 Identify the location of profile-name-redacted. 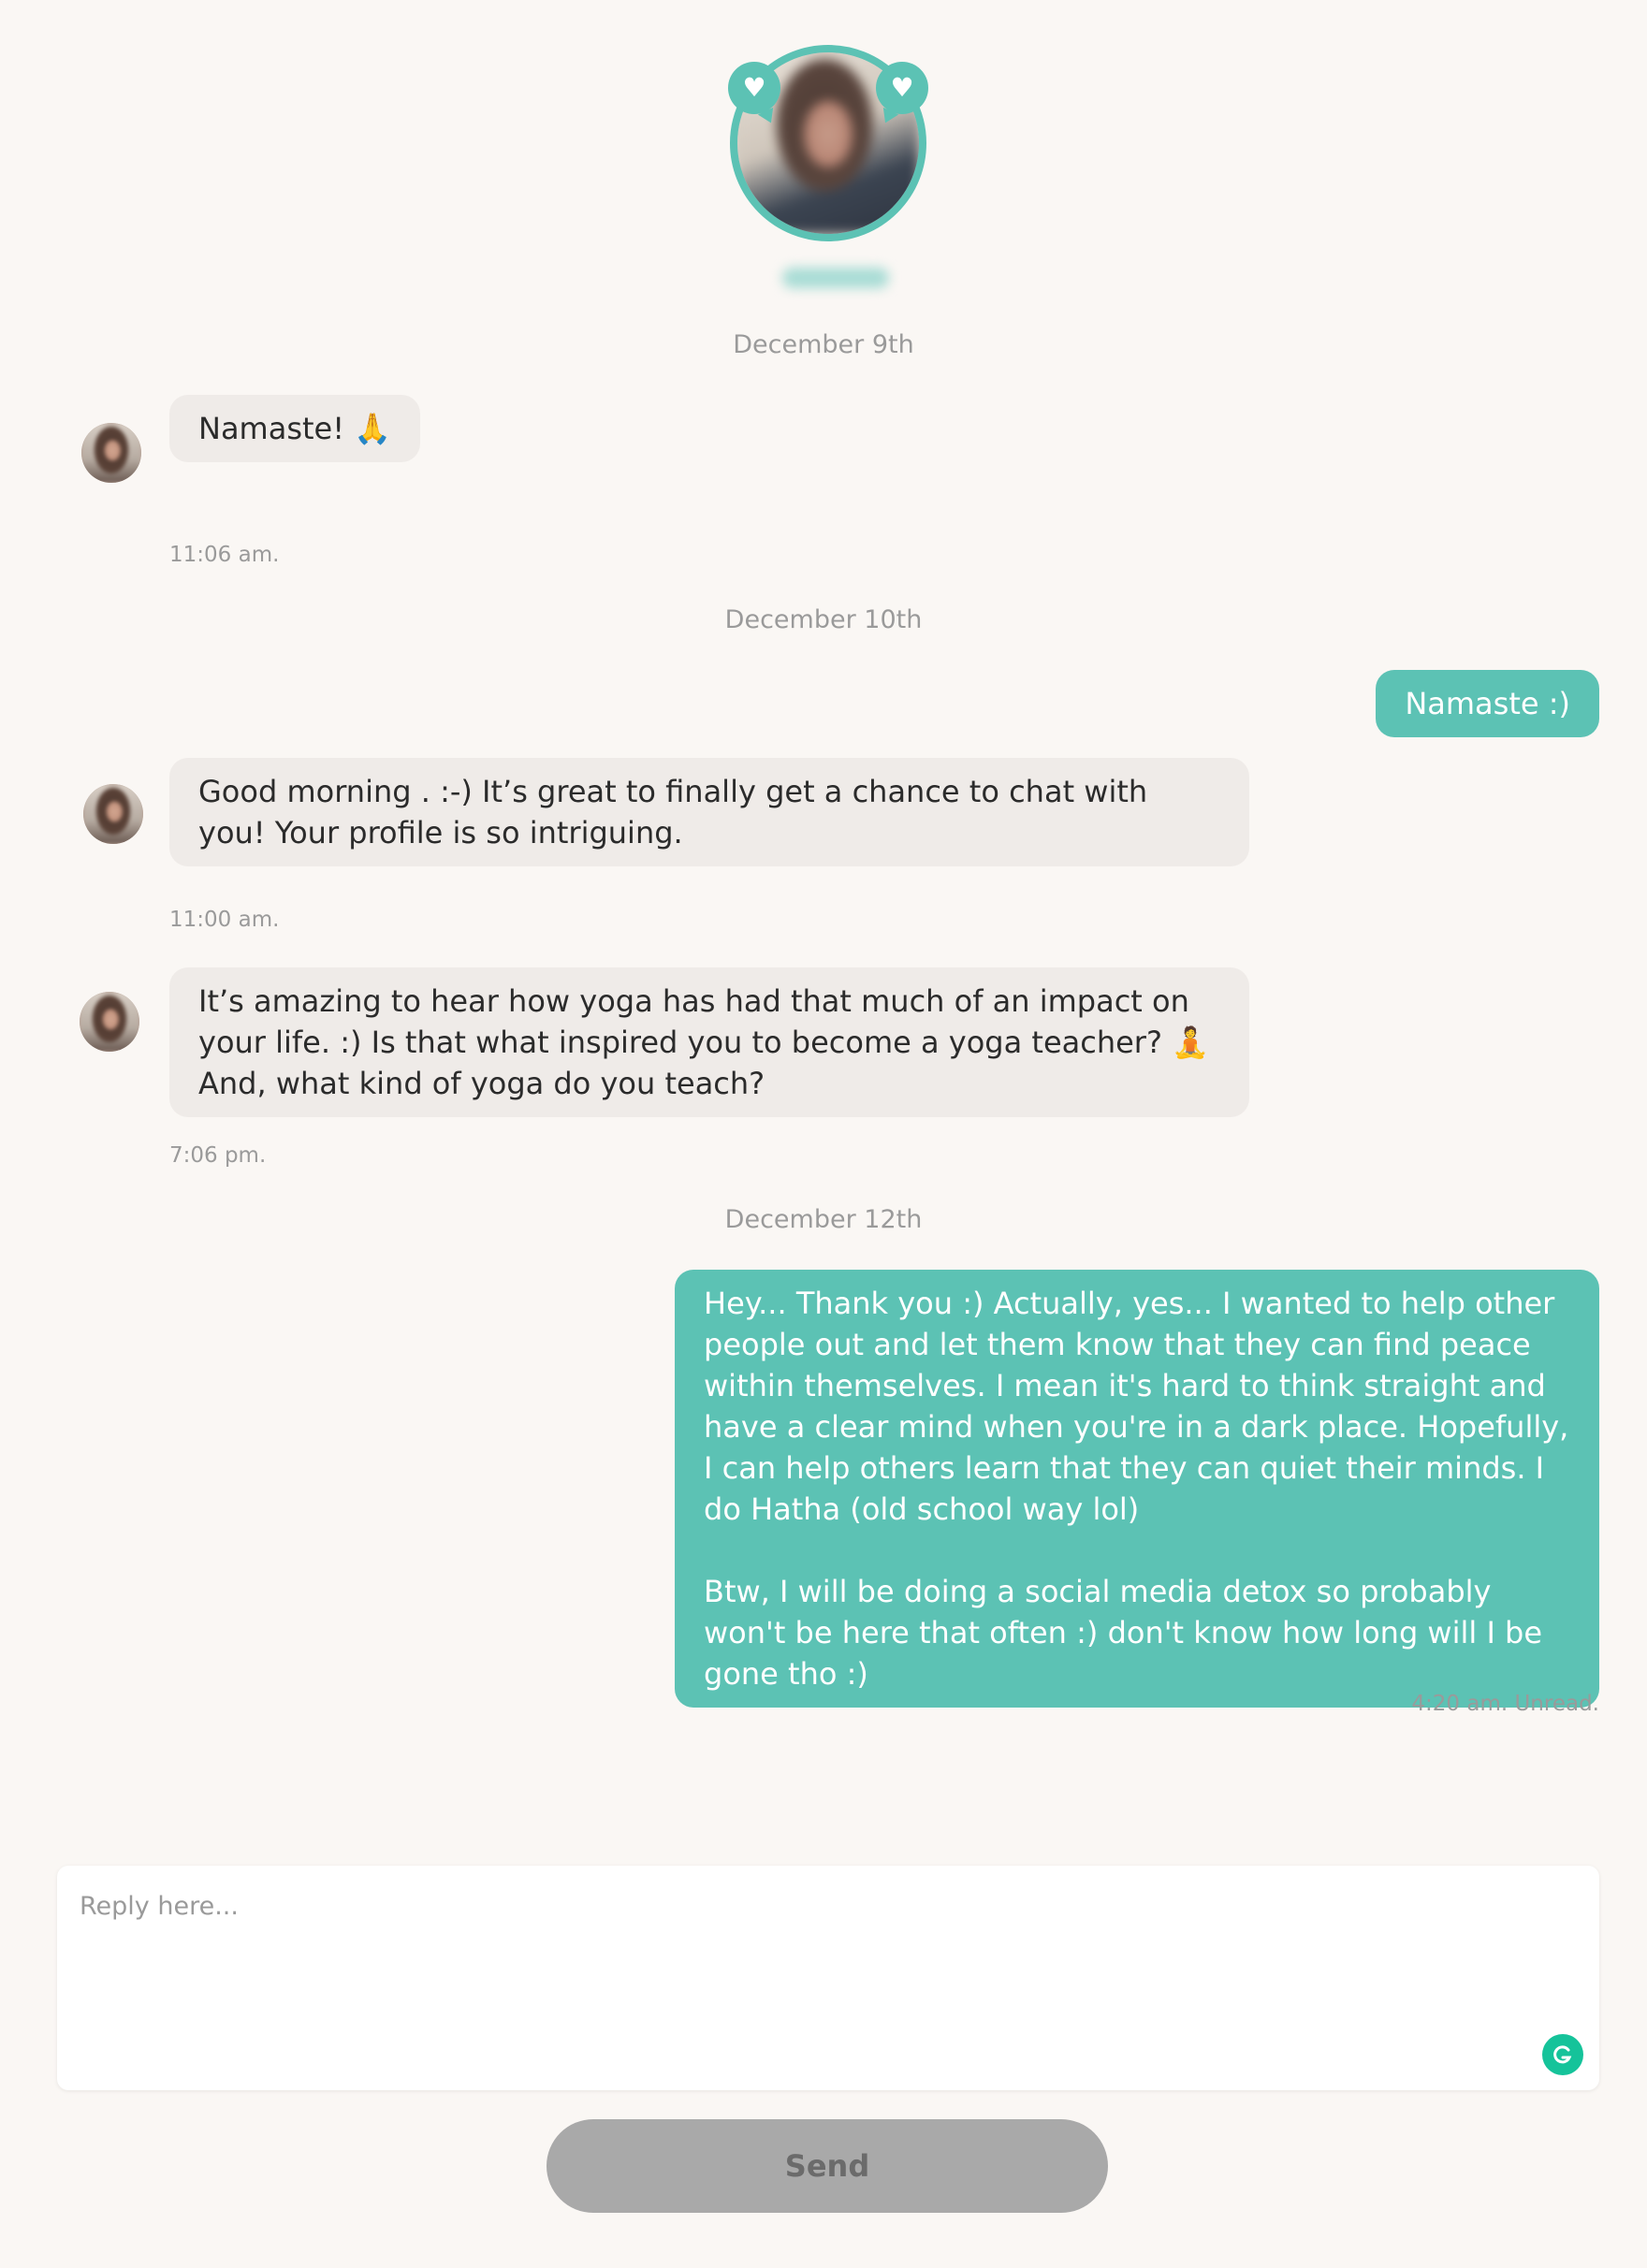
(836, 278).